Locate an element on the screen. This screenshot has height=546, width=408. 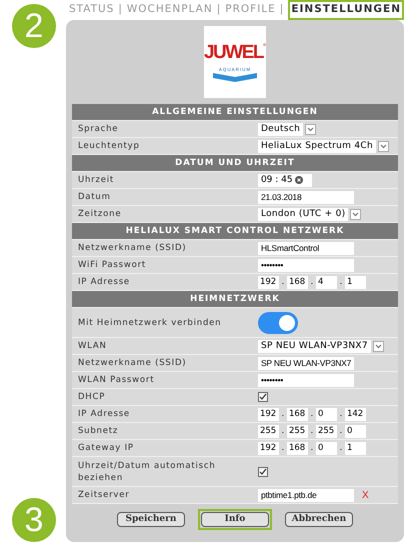
section-header: HEIMNETZWERK is located at coordinates (235, 299).